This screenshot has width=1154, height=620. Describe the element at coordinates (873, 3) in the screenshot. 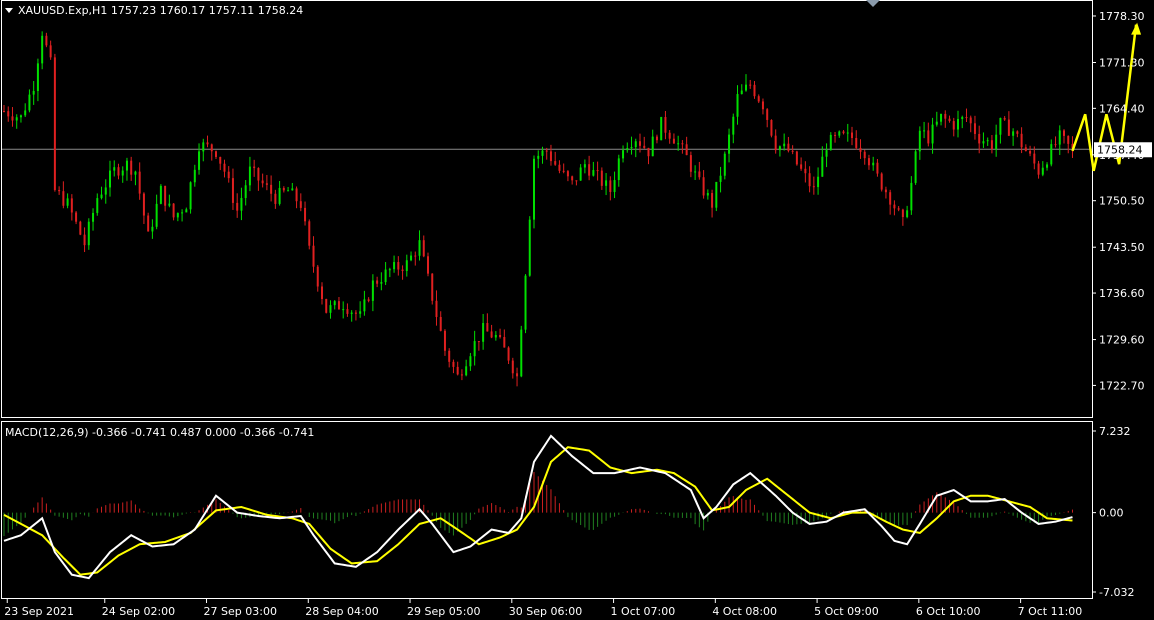

I see `scroll-marker-icon` at that location.